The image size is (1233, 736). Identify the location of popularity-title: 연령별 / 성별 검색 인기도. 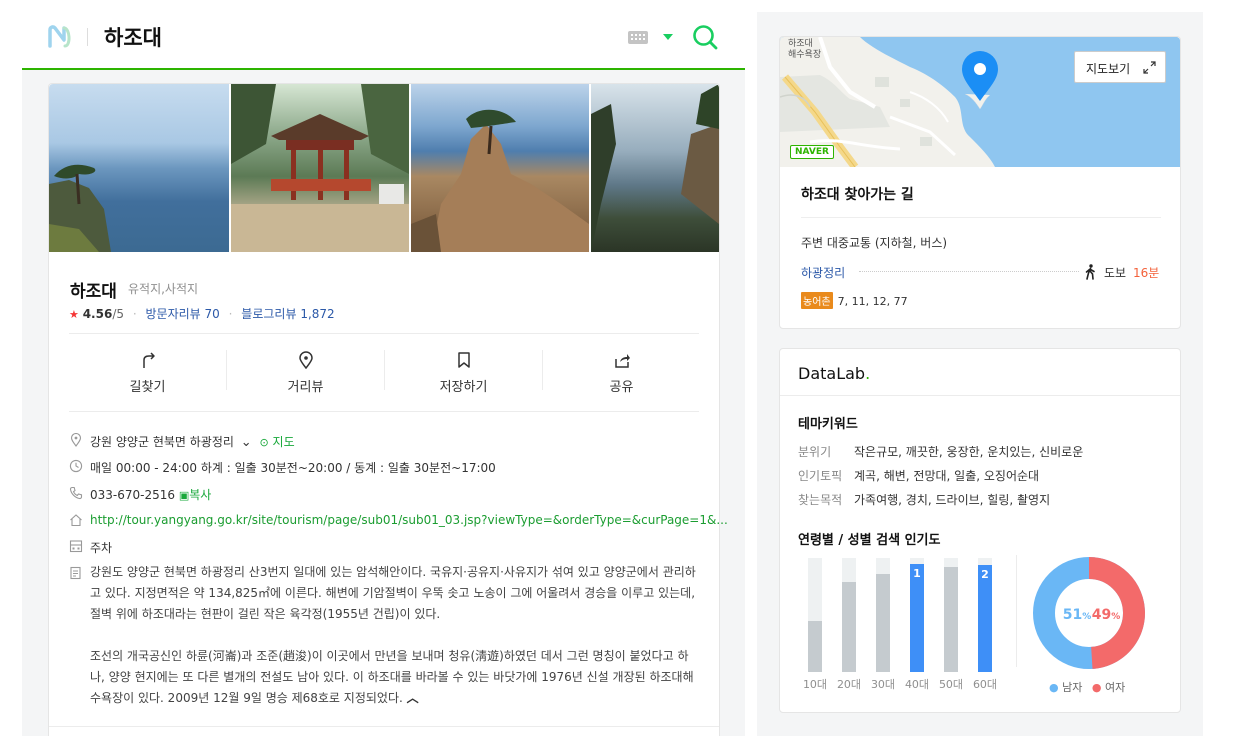
(869, 540).